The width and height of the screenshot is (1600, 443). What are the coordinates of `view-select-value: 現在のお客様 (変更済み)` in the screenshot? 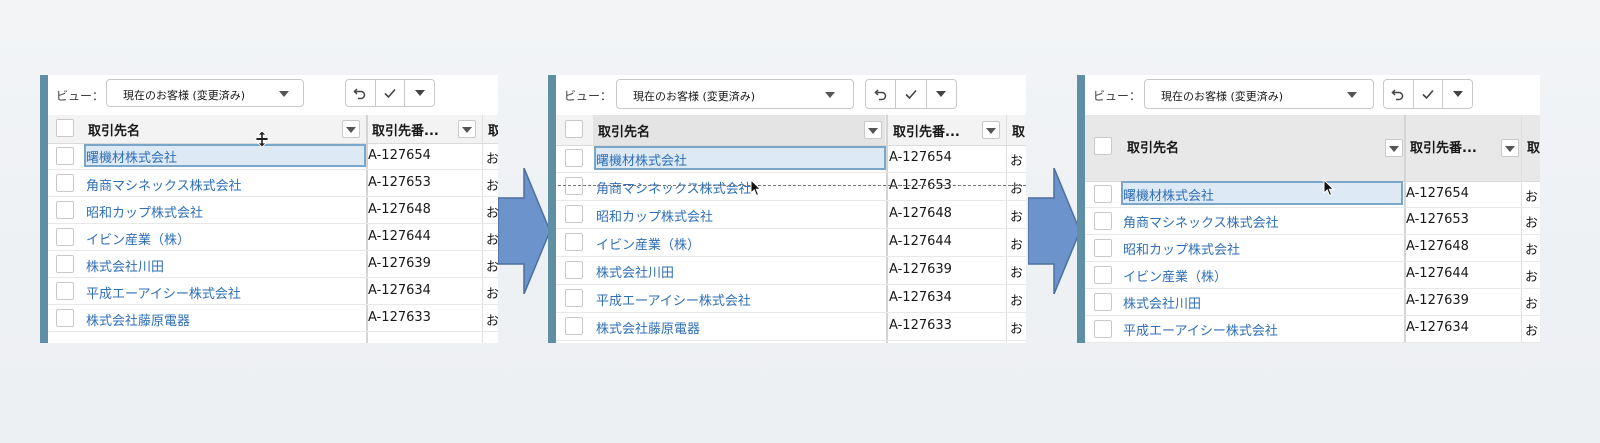 It's located at (694, 96).